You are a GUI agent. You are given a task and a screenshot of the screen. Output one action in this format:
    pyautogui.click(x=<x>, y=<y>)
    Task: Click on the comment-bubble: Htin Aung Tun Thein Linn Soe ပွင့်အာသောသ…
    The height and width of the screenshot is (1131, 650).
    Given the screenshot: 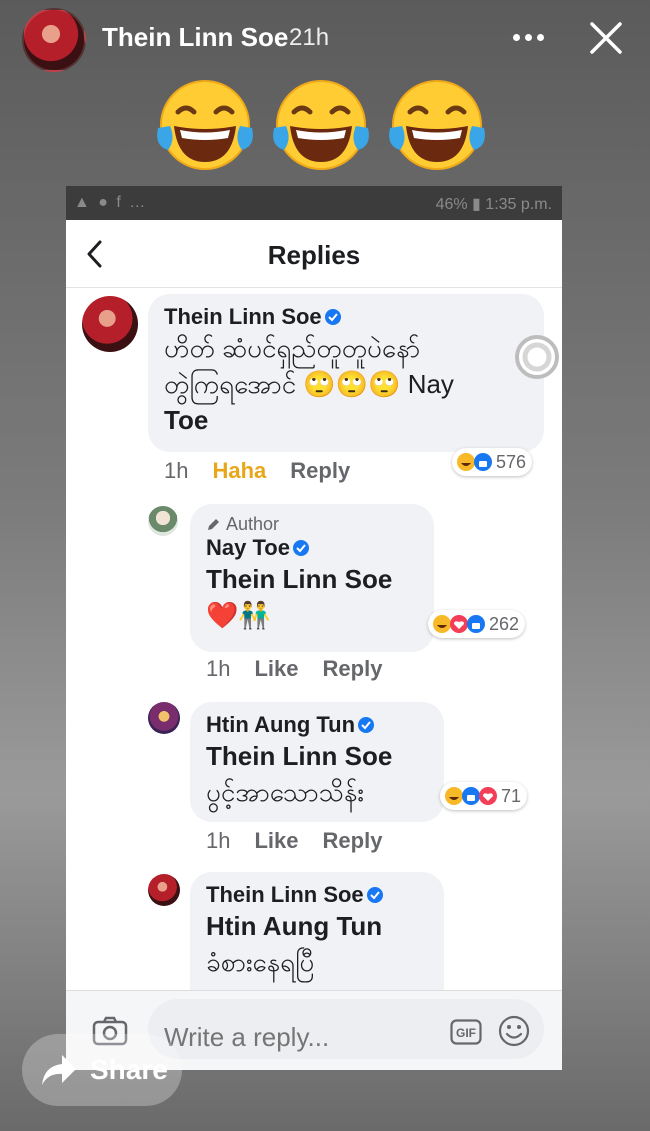 What is the action you would take?
    pyautogui.click(x=317, y=762)
    